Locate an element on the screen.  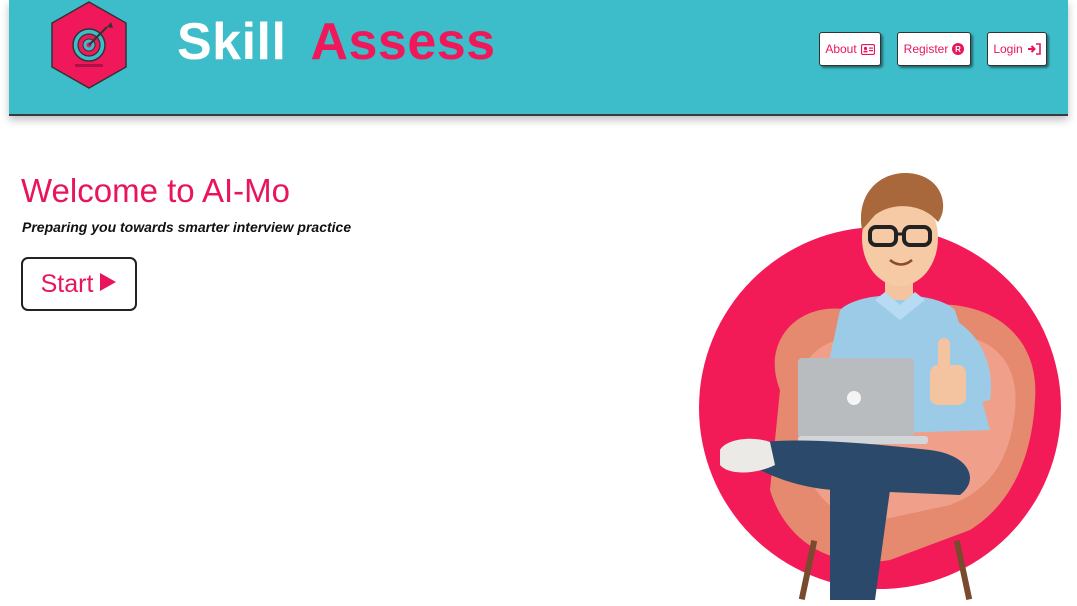
target-dart-icon is located at coordinates (89, 45).